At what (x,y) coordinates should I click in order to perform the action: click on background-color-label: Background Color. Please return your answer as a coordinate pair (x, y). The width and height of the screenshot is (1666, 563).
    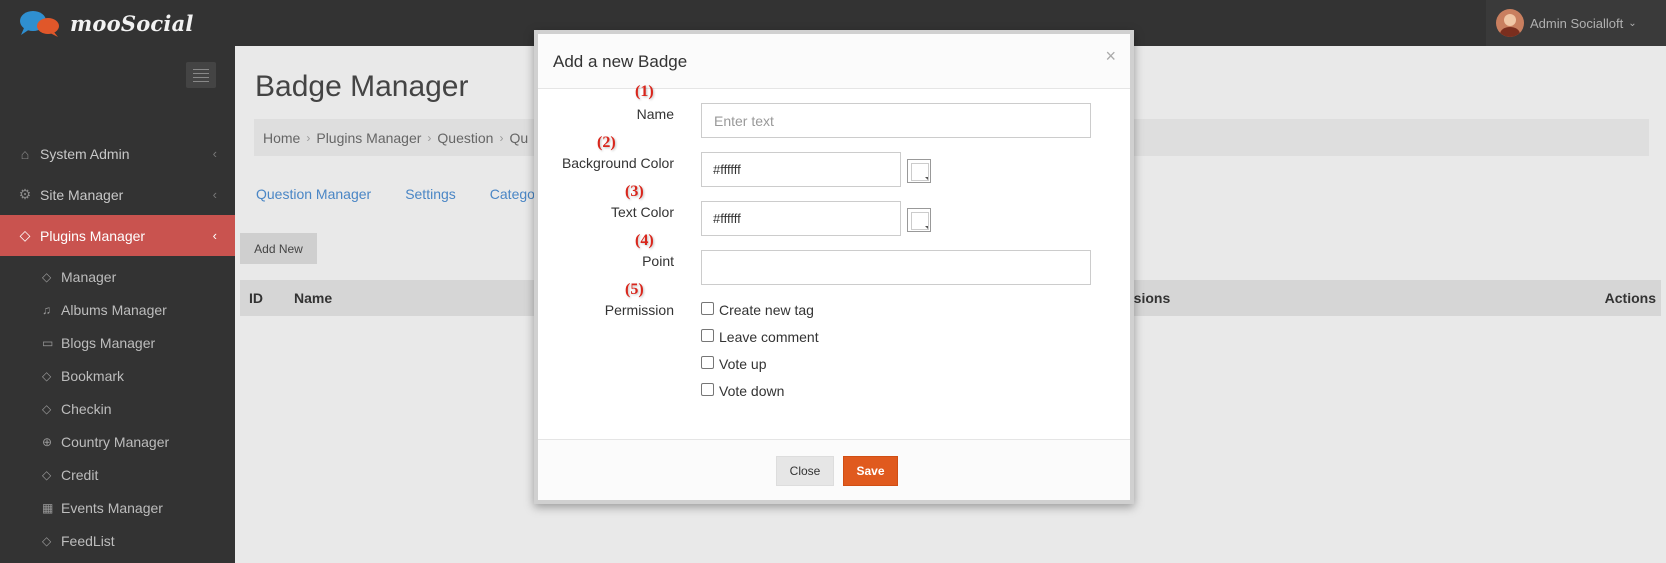
    Looking at the image, I should click on (617, 163).